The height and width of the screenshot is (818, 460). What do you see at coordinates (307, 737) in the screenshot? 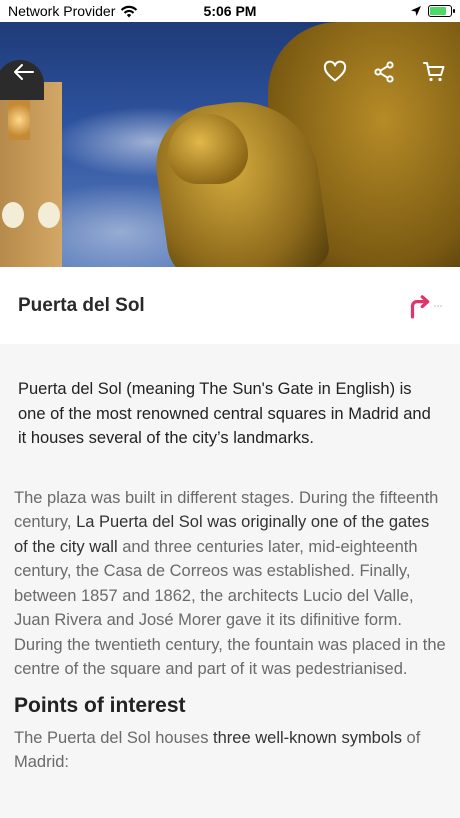
I see `poi-highlight: three well-known symbols` at bounding box center [307, 737].